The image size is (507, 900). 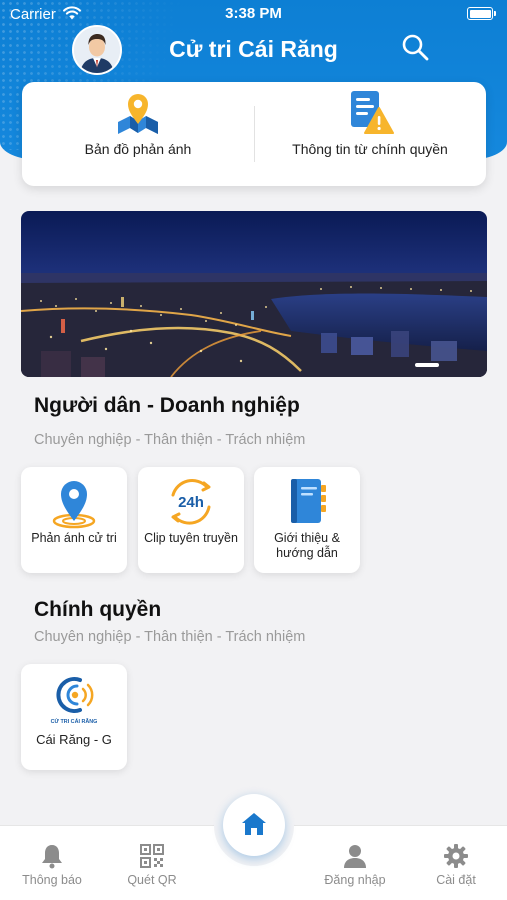 I want to click on tile-voter-feedback-label: Phản ánh cử tri, so click(x=74, y=538).